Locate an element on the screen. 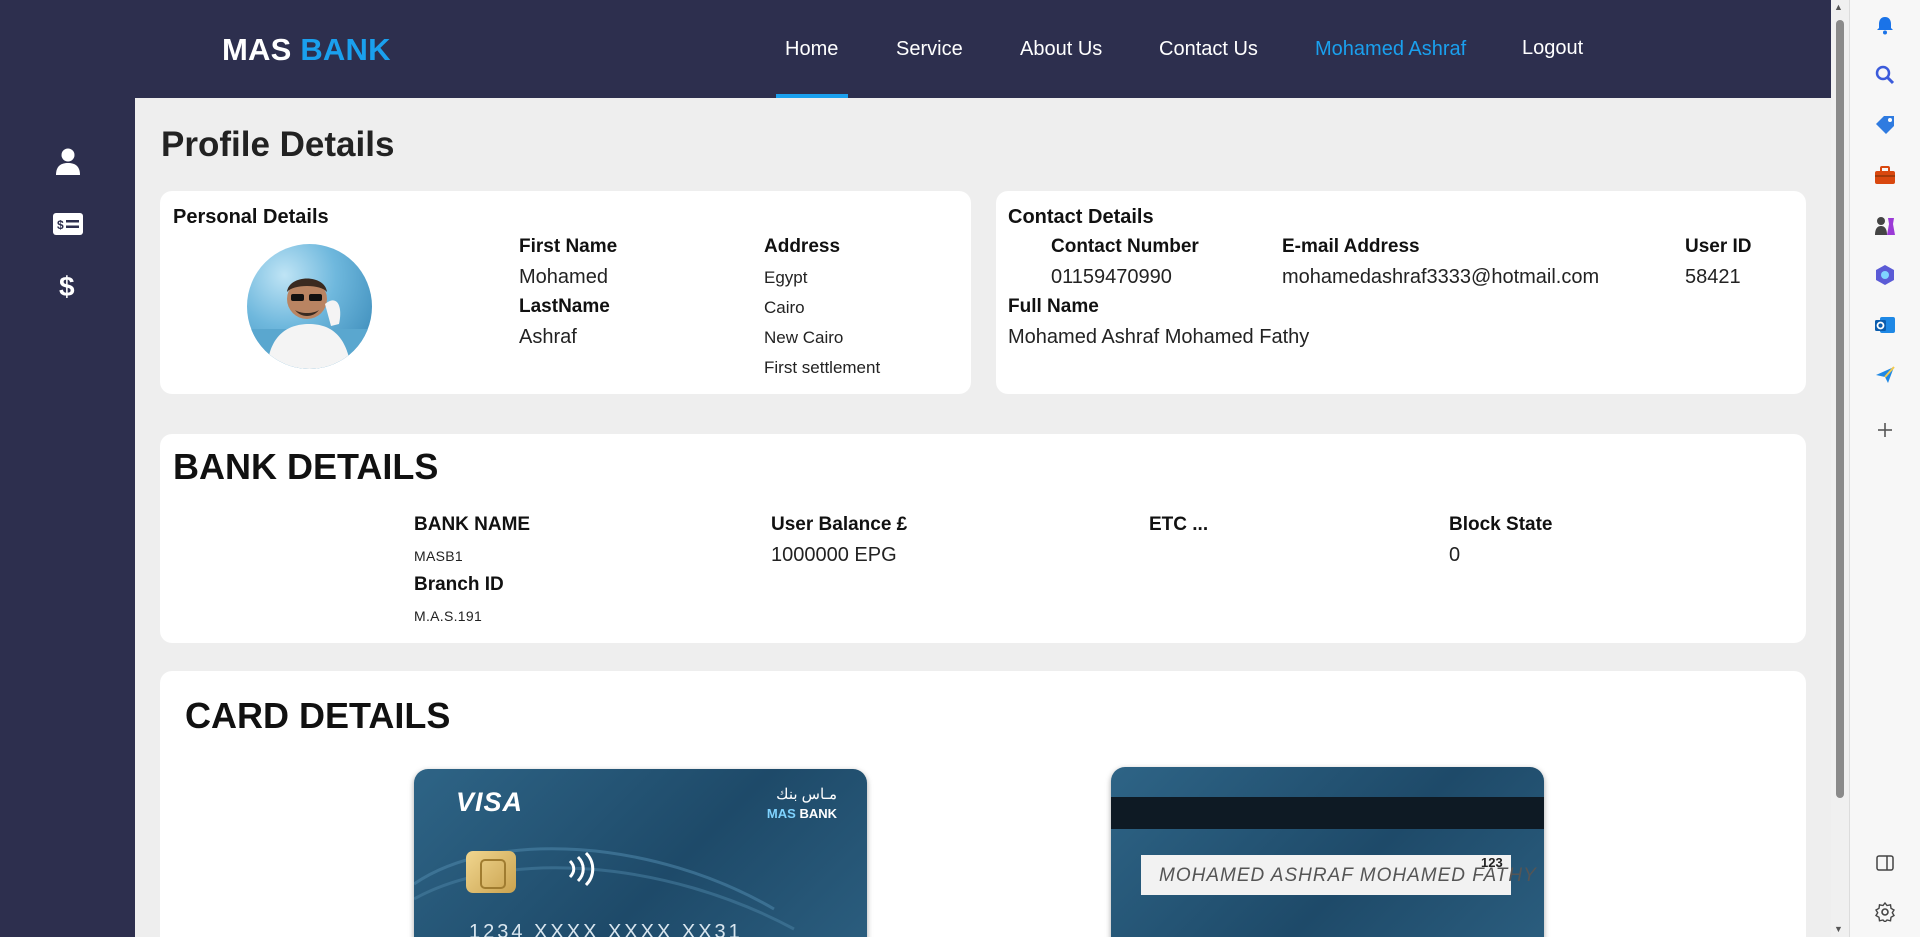 The width and height of the screenshot is (1920, 937). page-title: Profile Details is located at coordinates (278, 144).